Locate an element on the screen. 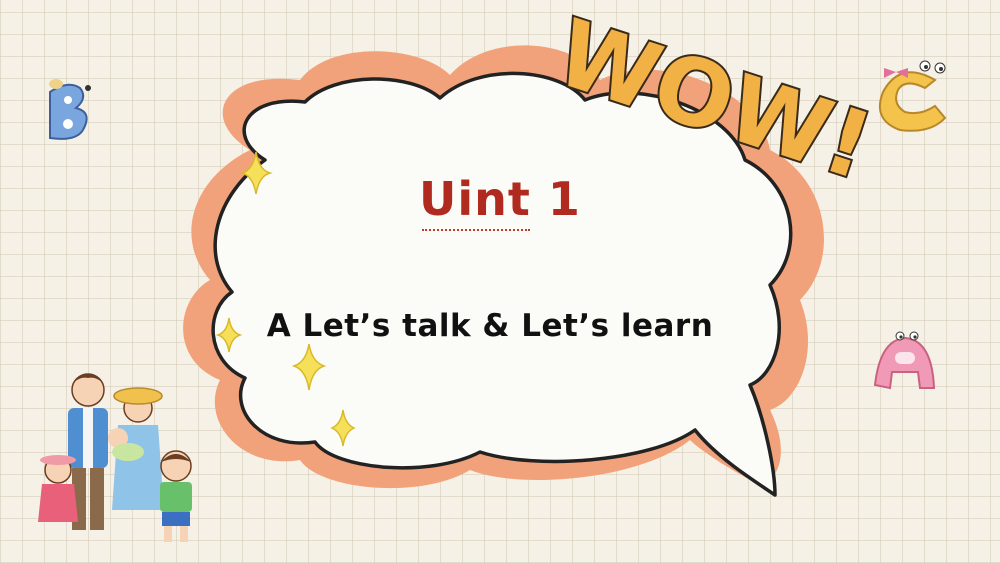 The image size is (1000, 563). page-title: Uint 1 is located at coordinates (500, 199).